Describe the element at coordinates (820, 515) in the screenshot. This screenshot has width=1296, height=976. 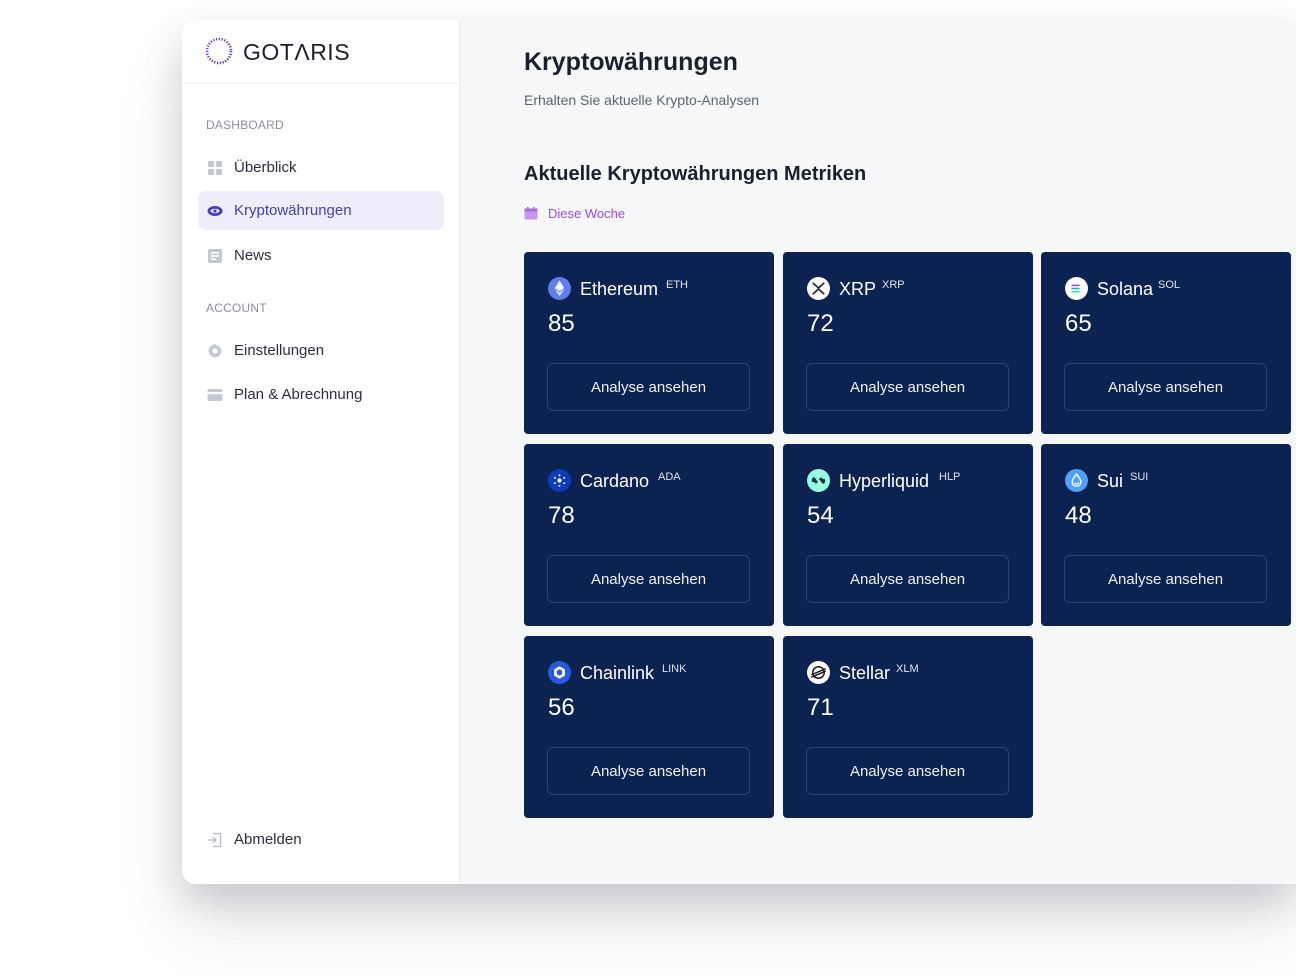
I see `coin-score: 54` at that location.